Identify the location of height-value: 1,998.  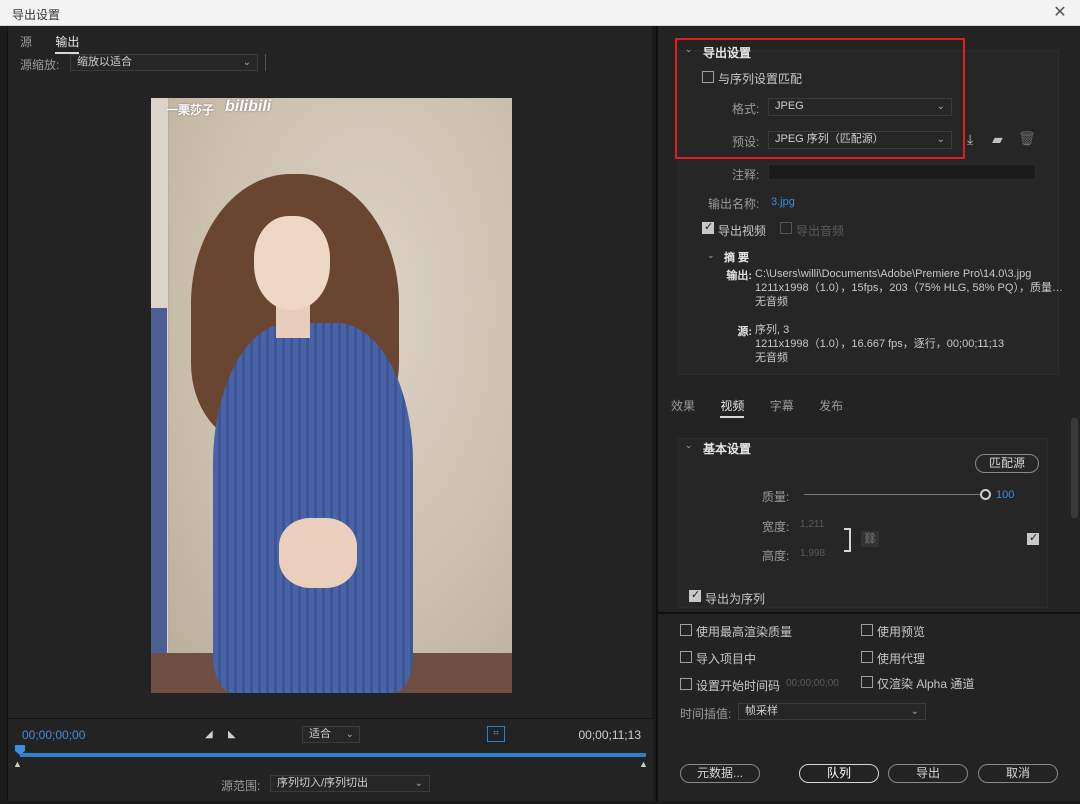
(812, 553).